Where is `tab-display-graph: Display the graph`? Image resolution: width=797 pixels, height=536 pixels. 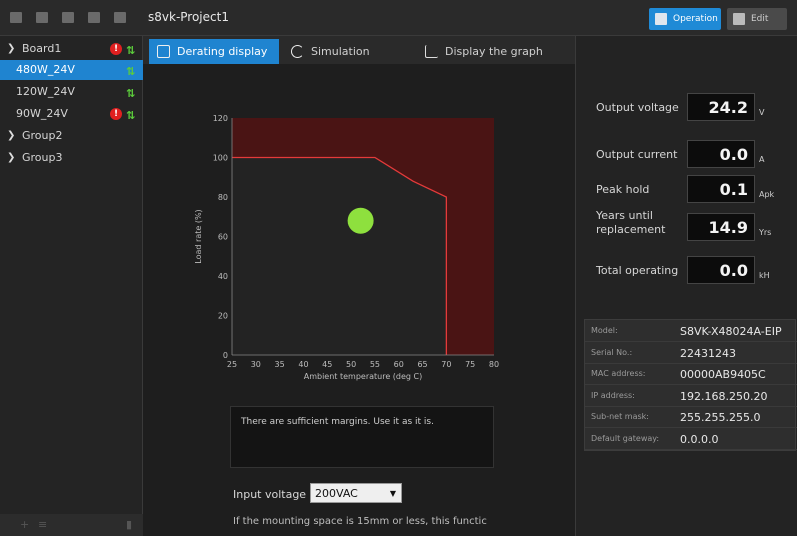
tab-display-graph: Display the graph is located at coordinates (487, 51).